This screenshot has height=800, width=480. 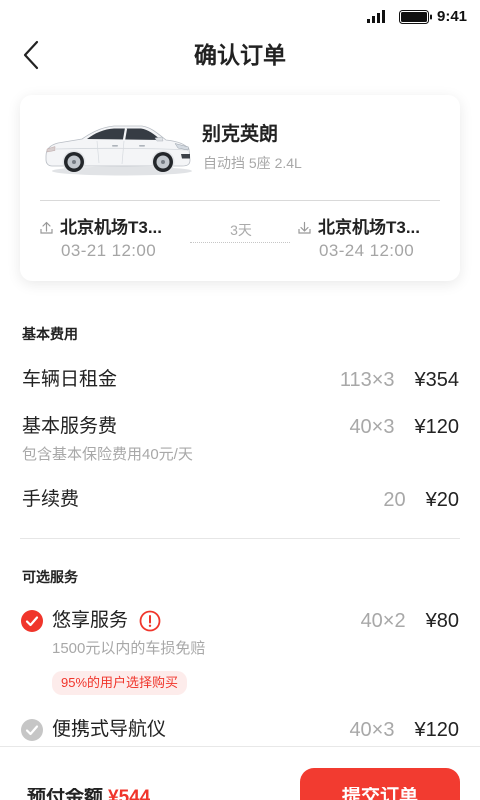 I want to click on fee-values: 113×3 ¥354, so click(x=399, y=380).